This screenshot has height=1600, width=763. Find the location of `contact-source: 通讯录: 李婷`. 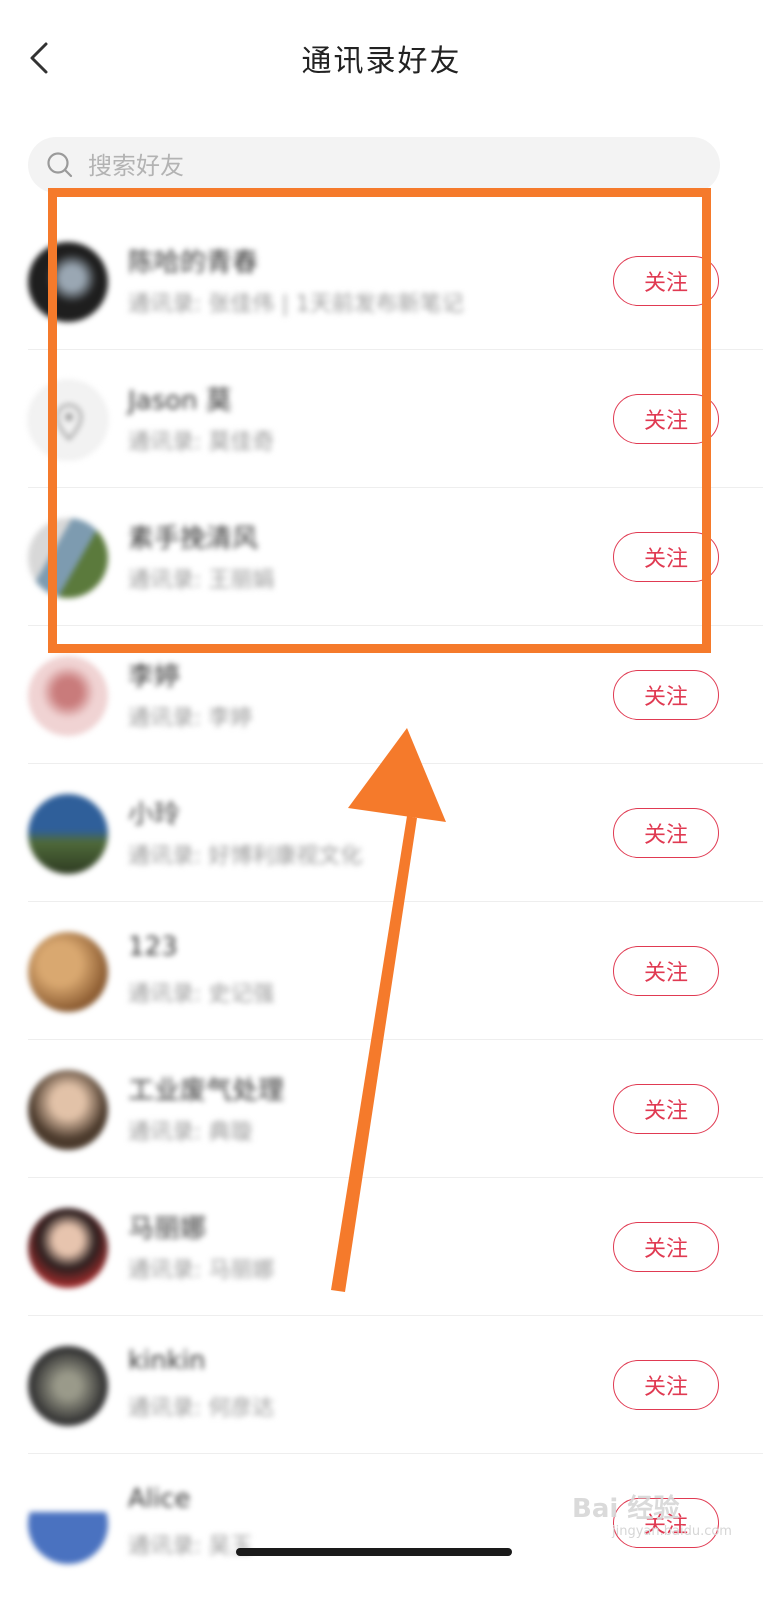

contact-source: 通讯录: 李婷 is located at coordinates (190, 718).